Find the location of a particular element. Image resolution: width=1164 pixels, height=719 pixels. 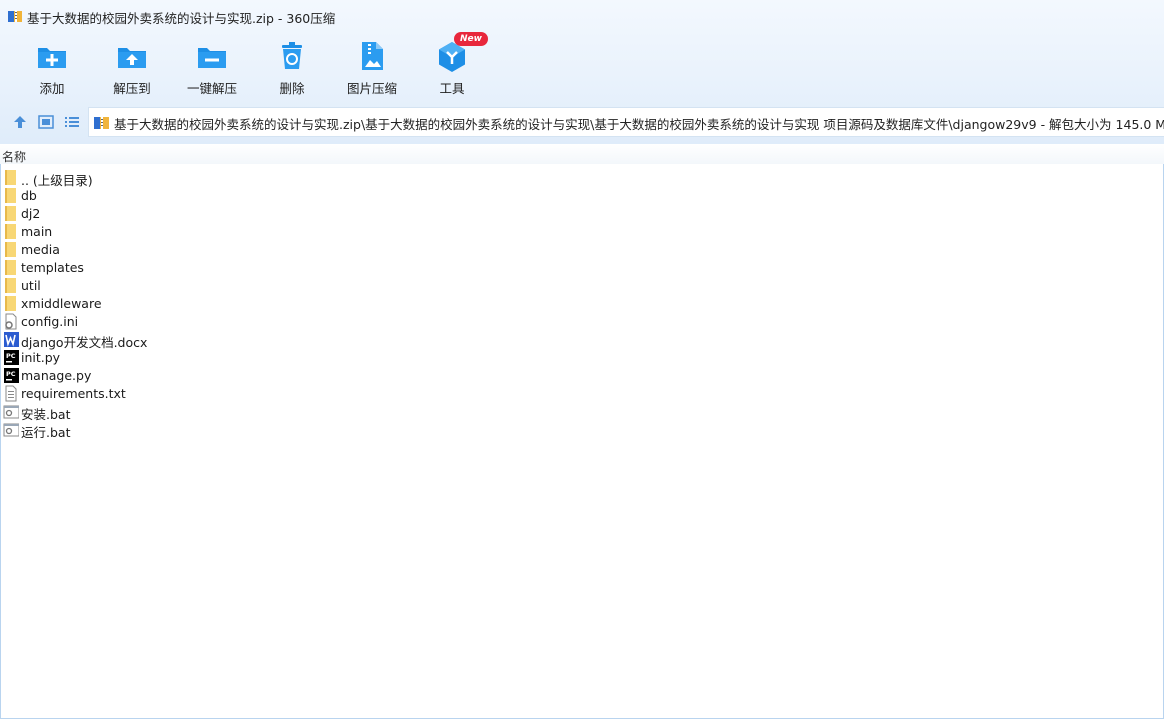

archive-icon is located at coordinates (101, 122).